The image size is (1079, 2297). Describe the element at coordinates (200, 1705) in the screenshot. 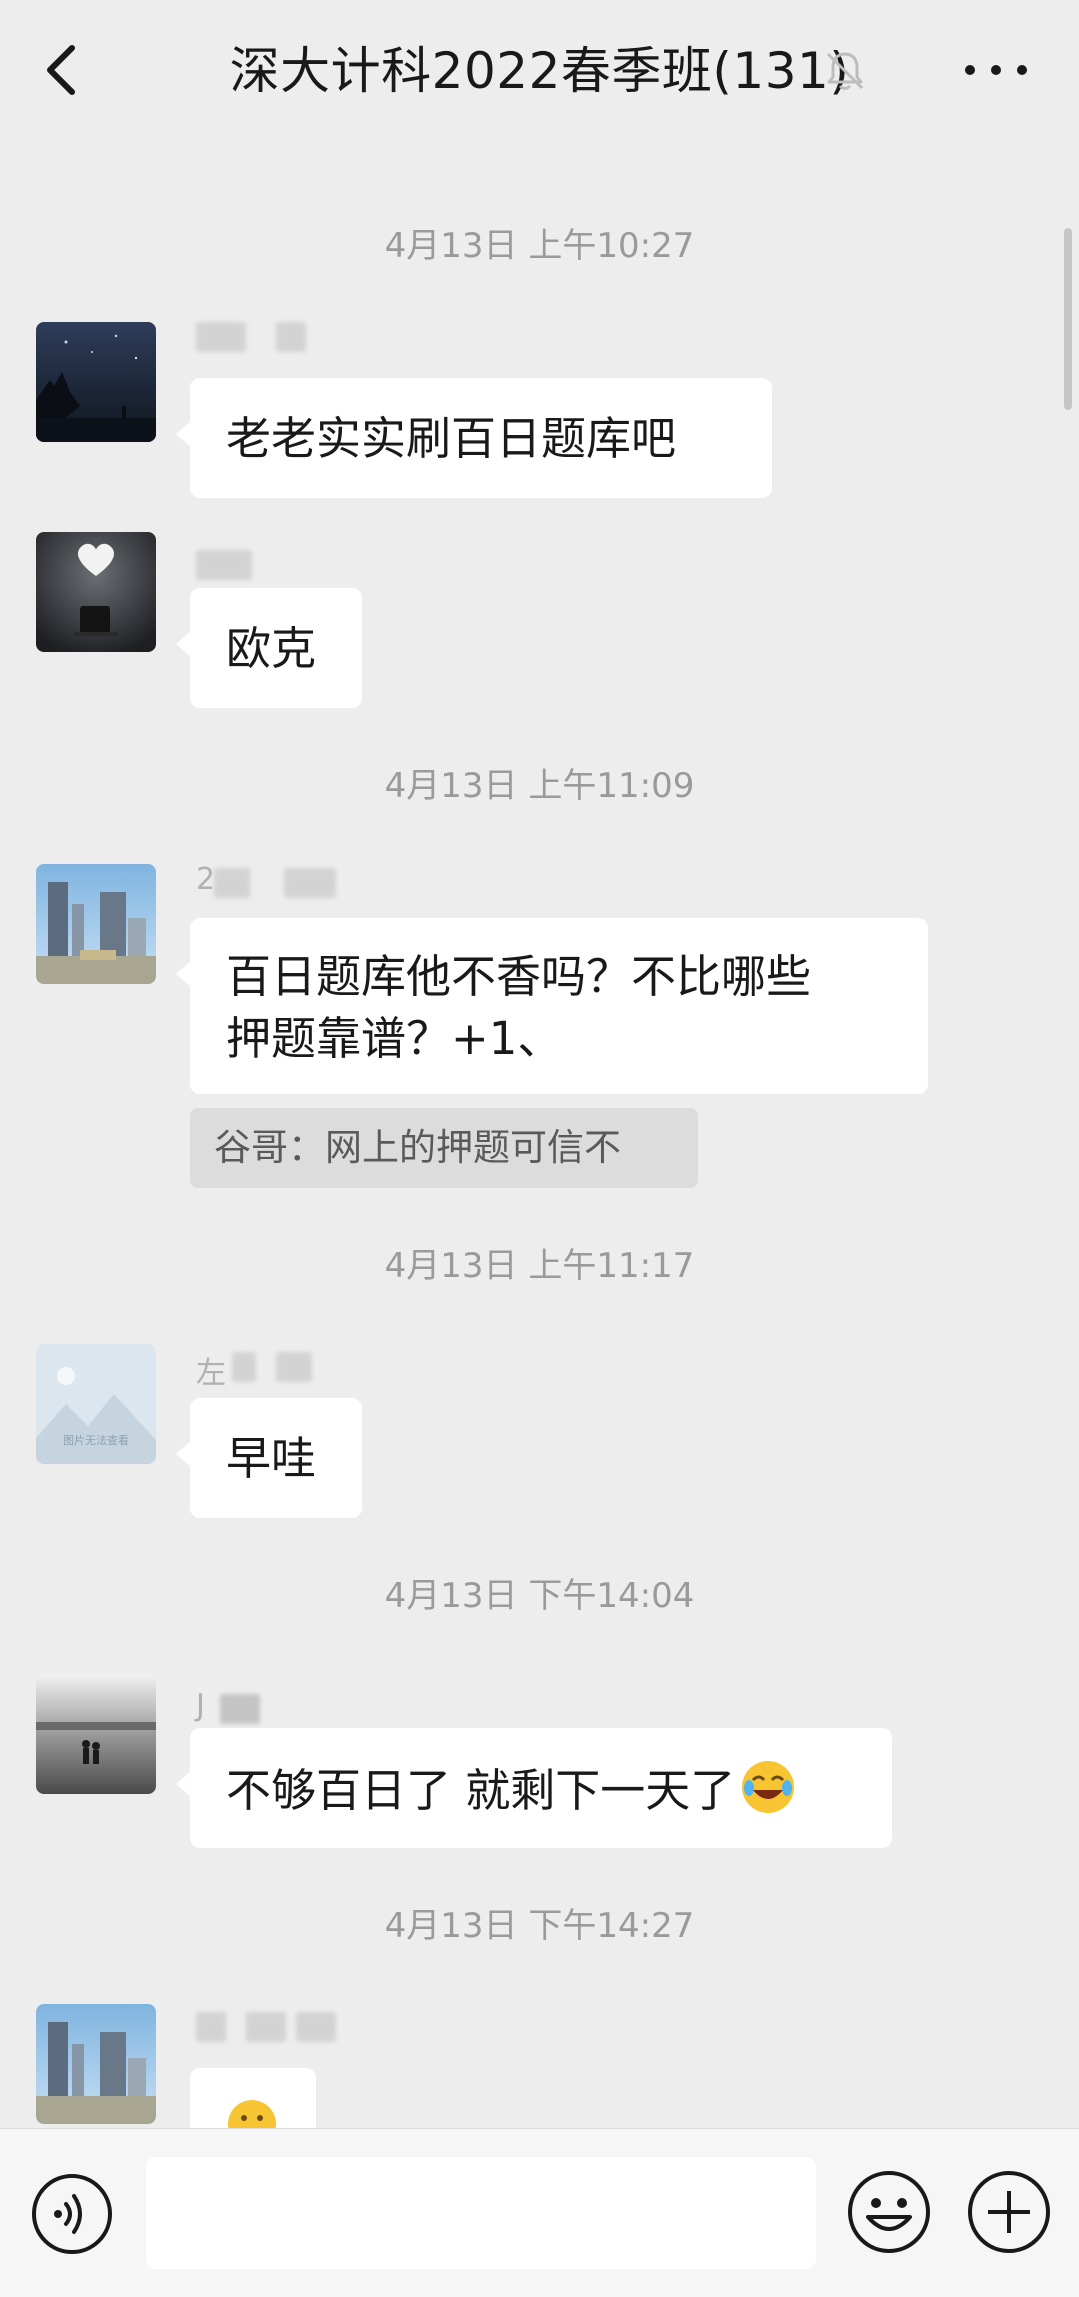

I see `sender-name-initial: J` at that location.